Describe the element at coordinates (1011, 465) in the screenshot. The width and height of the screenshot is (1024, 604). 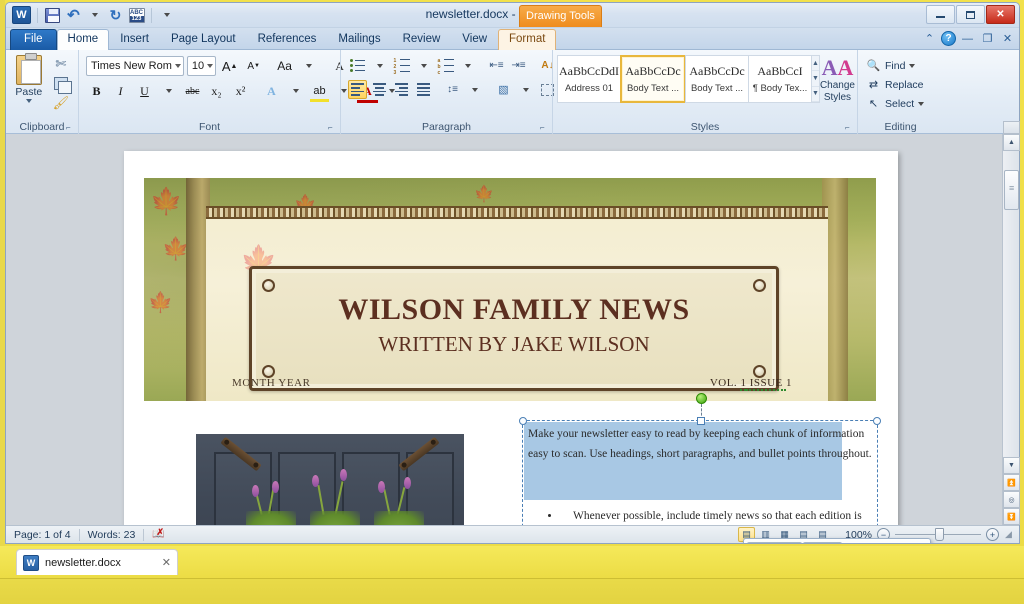
I see `scroll-down-button: ▼` at that location.